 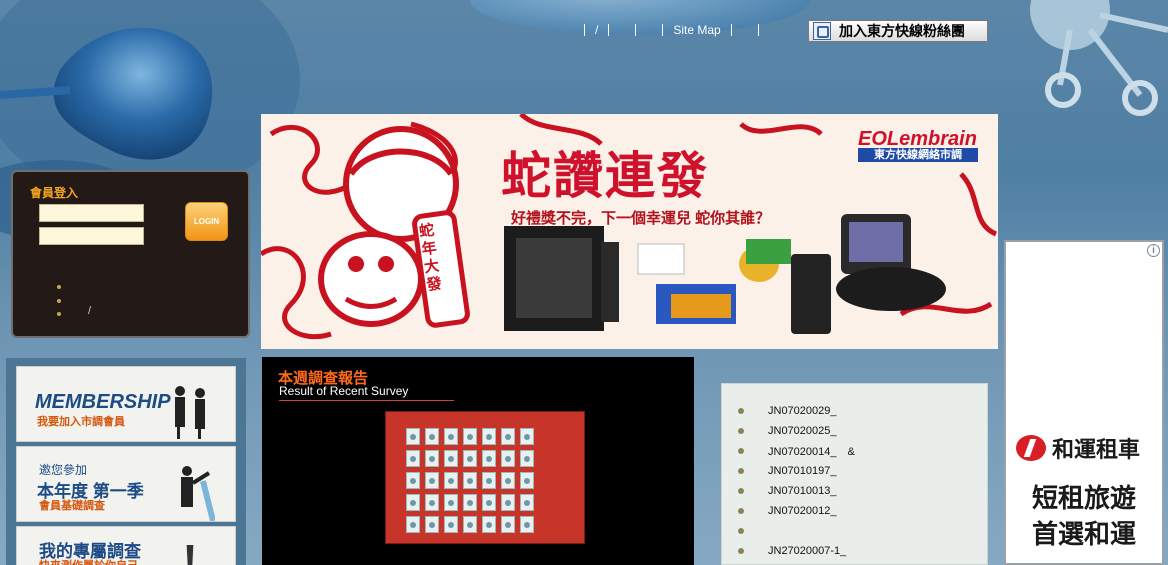 I want to click on report-list-item: JN07020014_ &, so click(x=796, y=451).